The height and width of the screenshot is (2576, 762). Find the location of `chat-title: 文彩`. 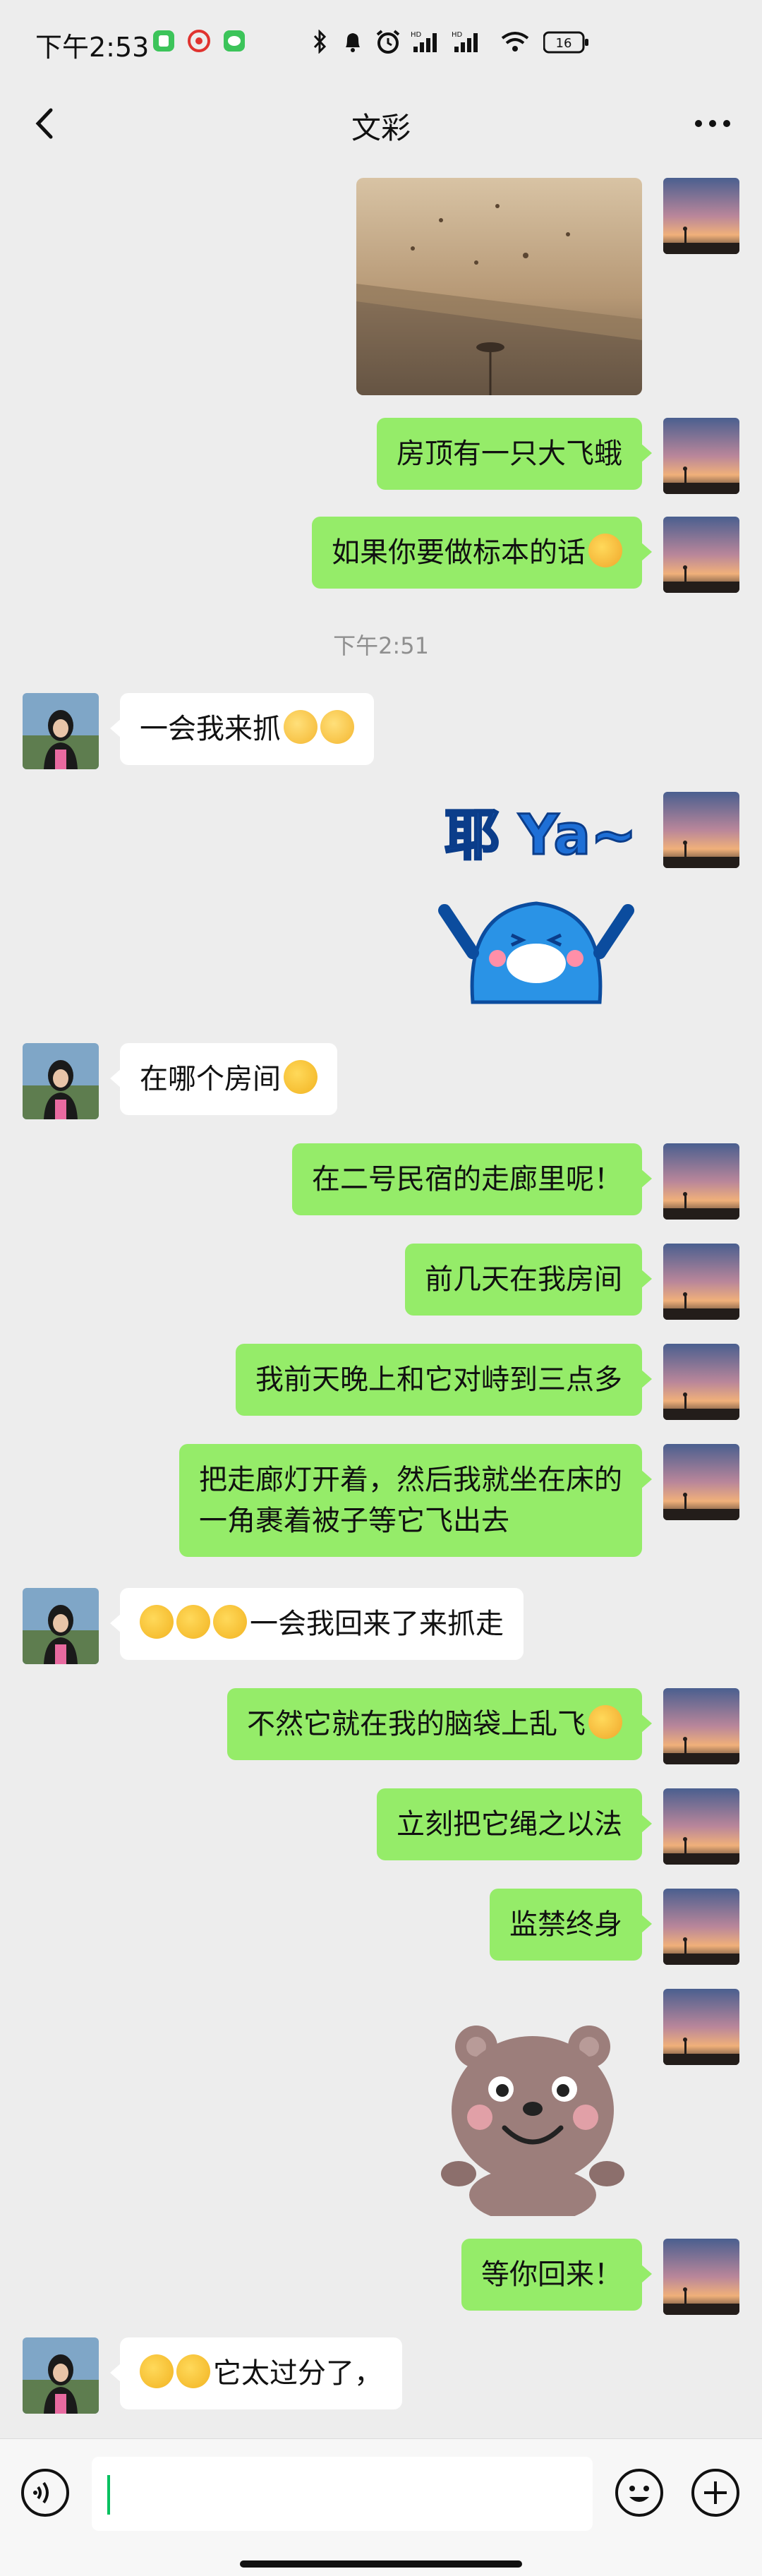

chat-title: 文彩 is located at coordinates (381, 128).